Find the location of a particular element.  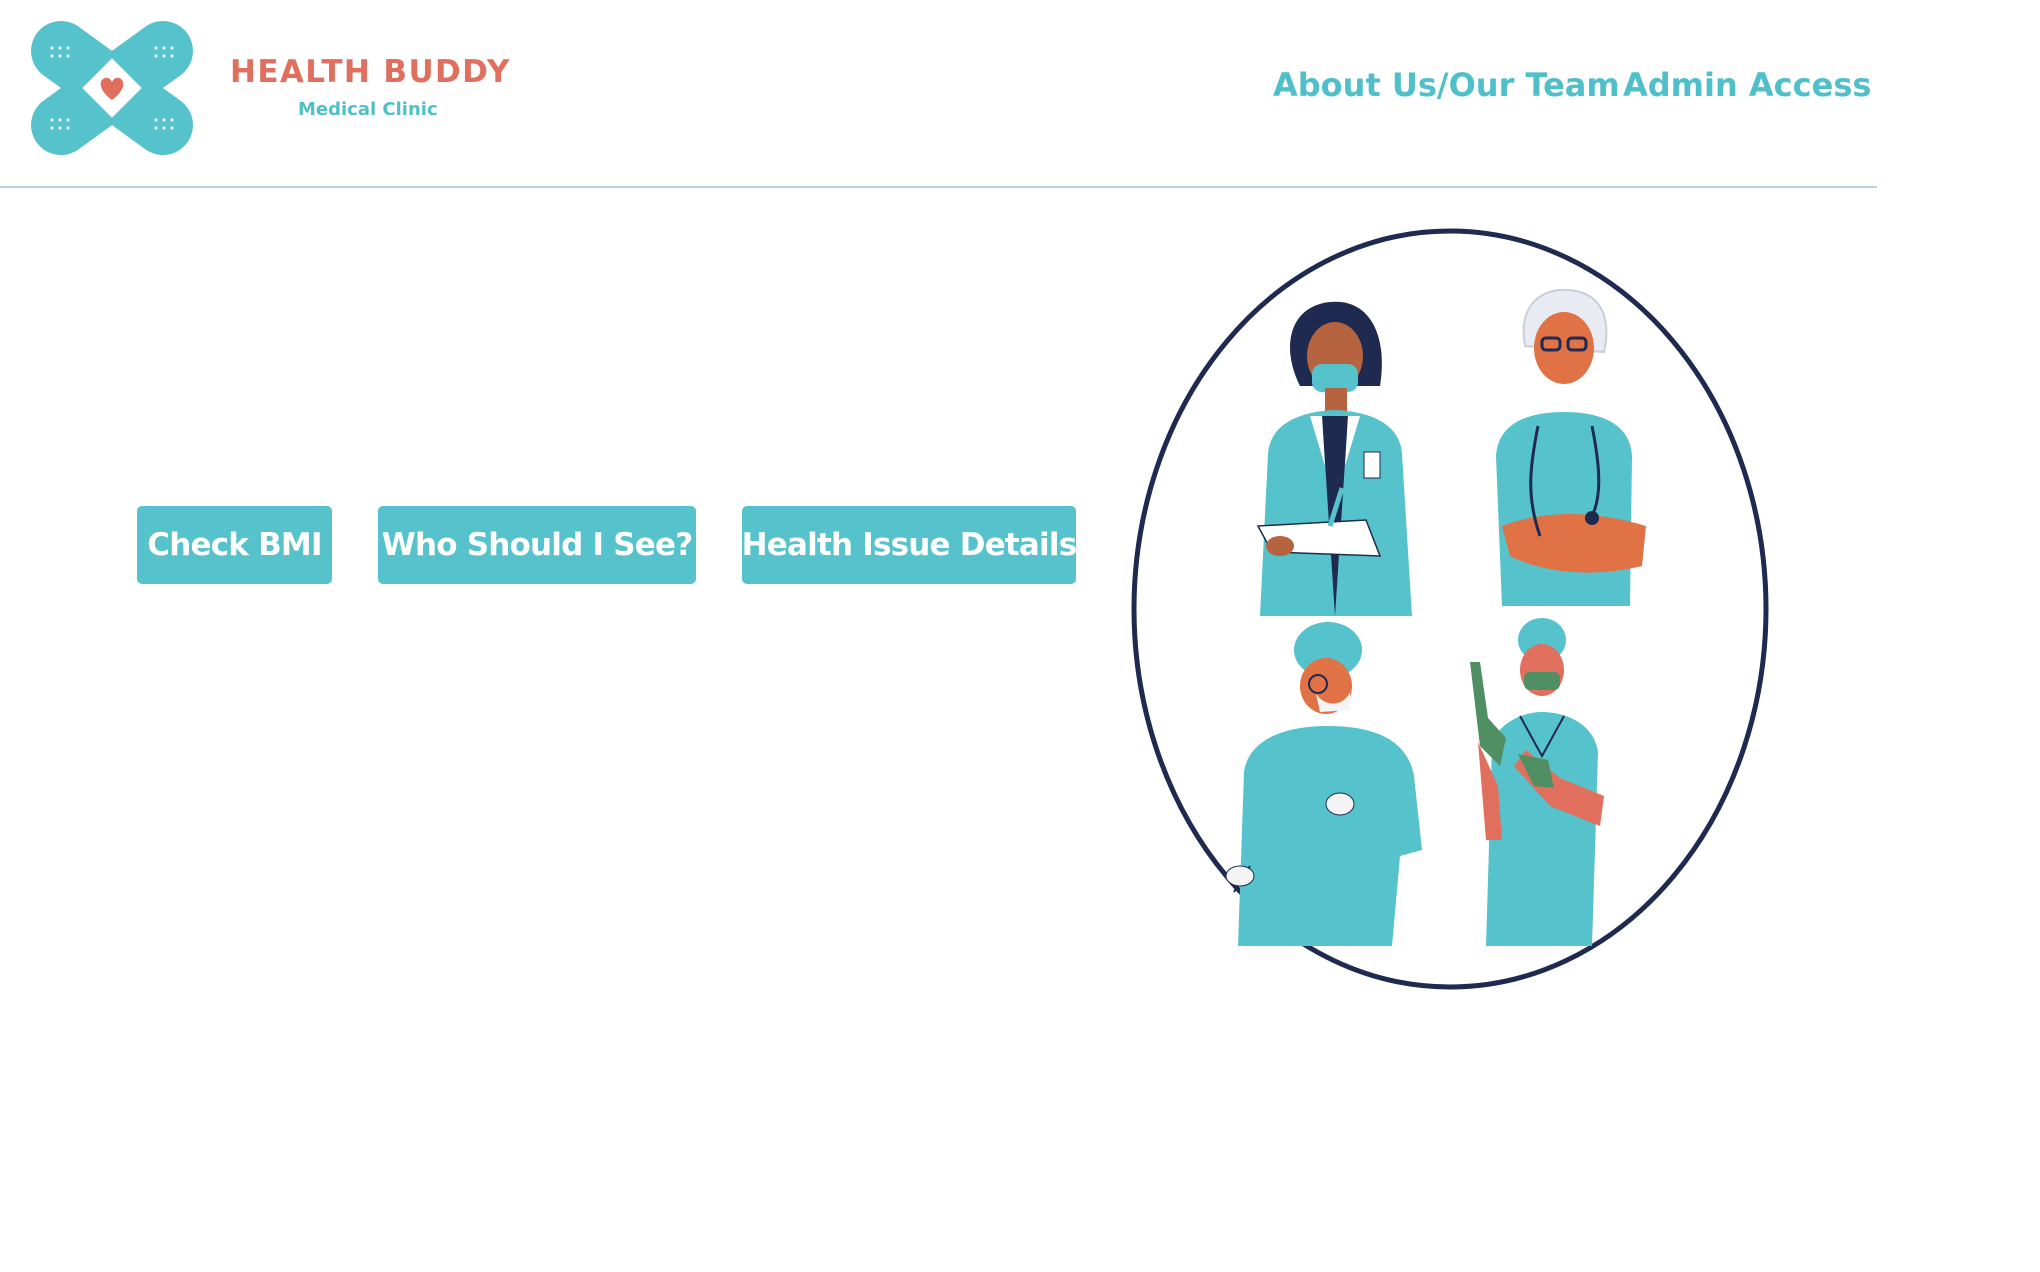

nav-admin-access-link: Admin Access is located at coordinates (1747, 85).